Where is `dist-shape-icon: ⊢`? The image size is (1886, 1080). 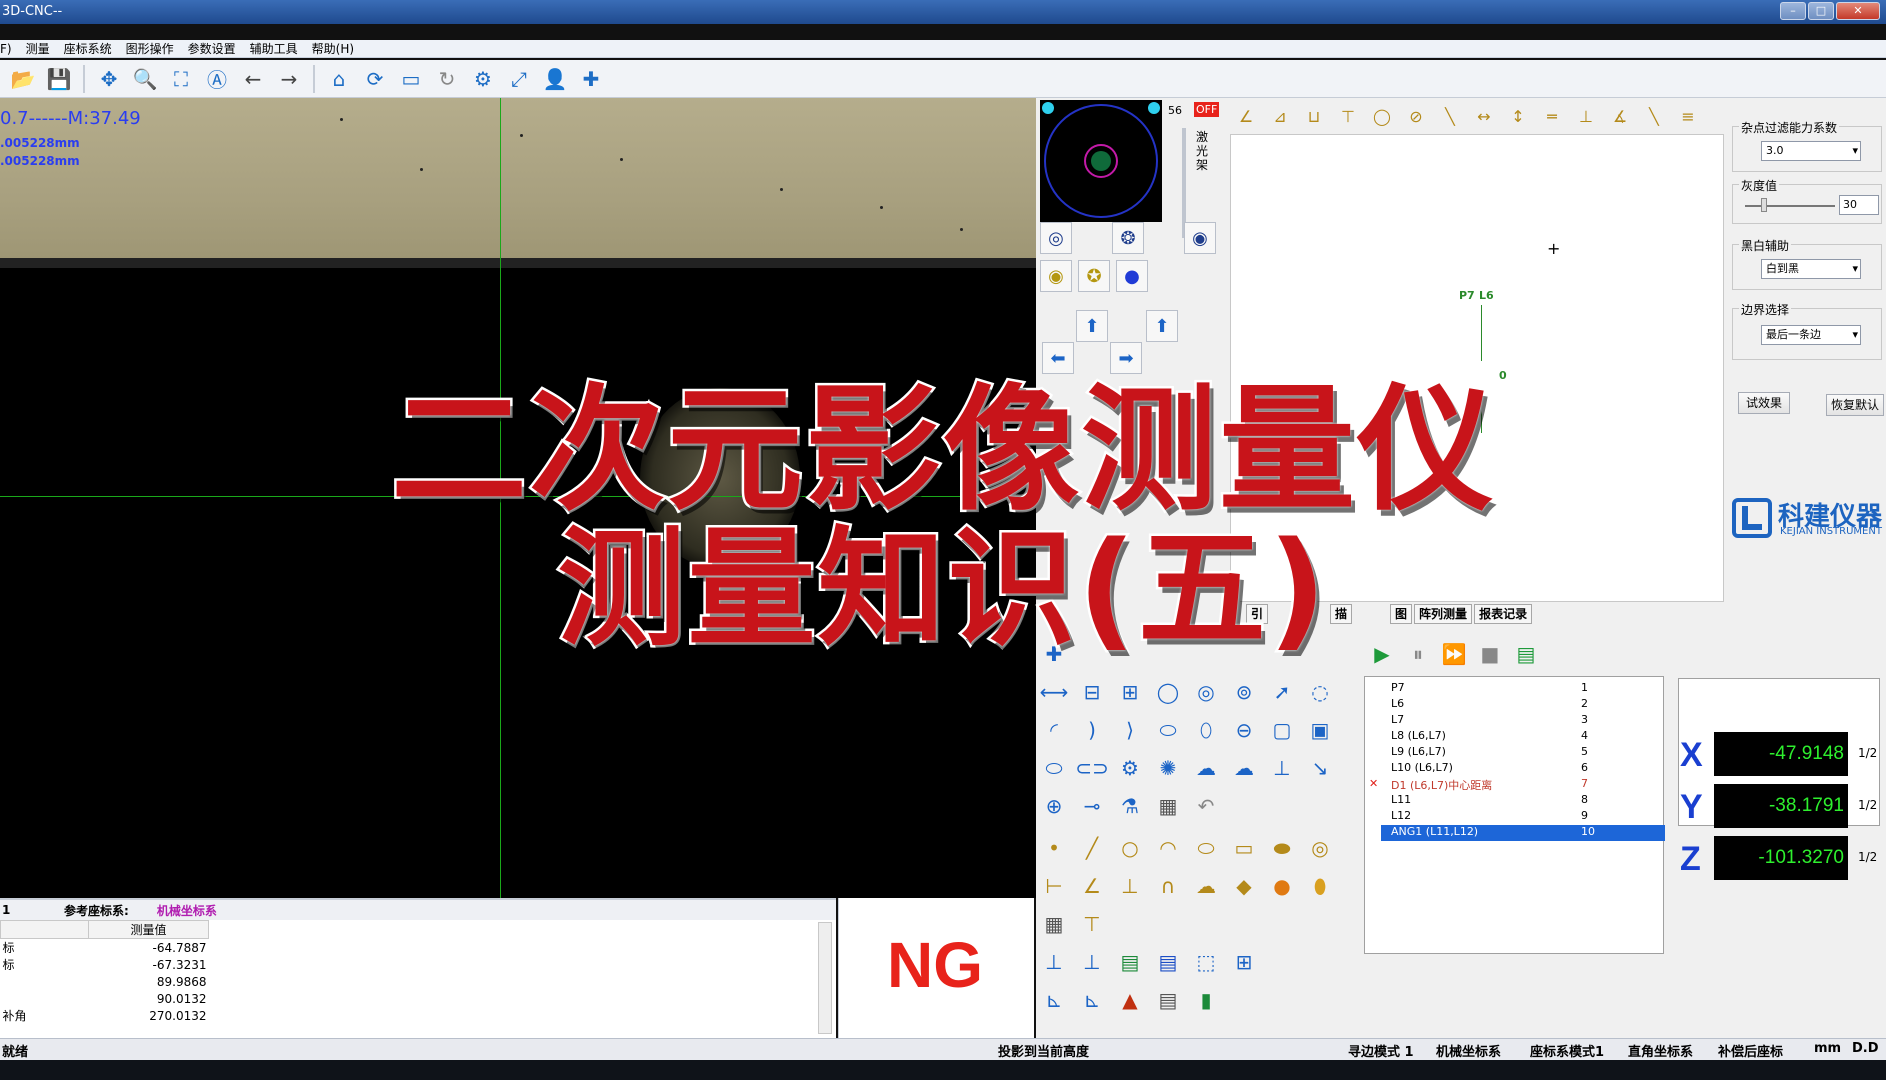 dist-shape-icon: ⊢ is located at coordinates (1054, 886).